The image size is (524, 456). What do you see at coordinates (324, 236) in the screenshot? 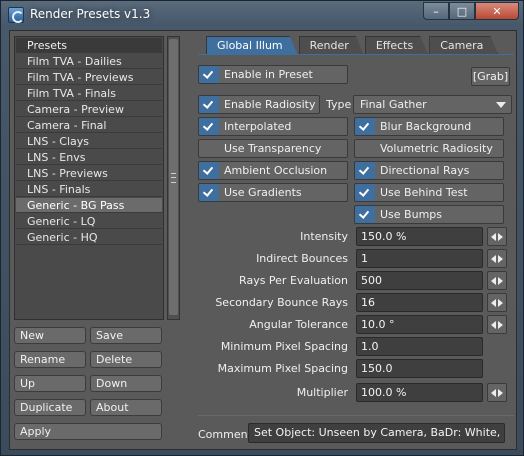
I see `intensity-label: Intensity` at bounding box center [324, 236].